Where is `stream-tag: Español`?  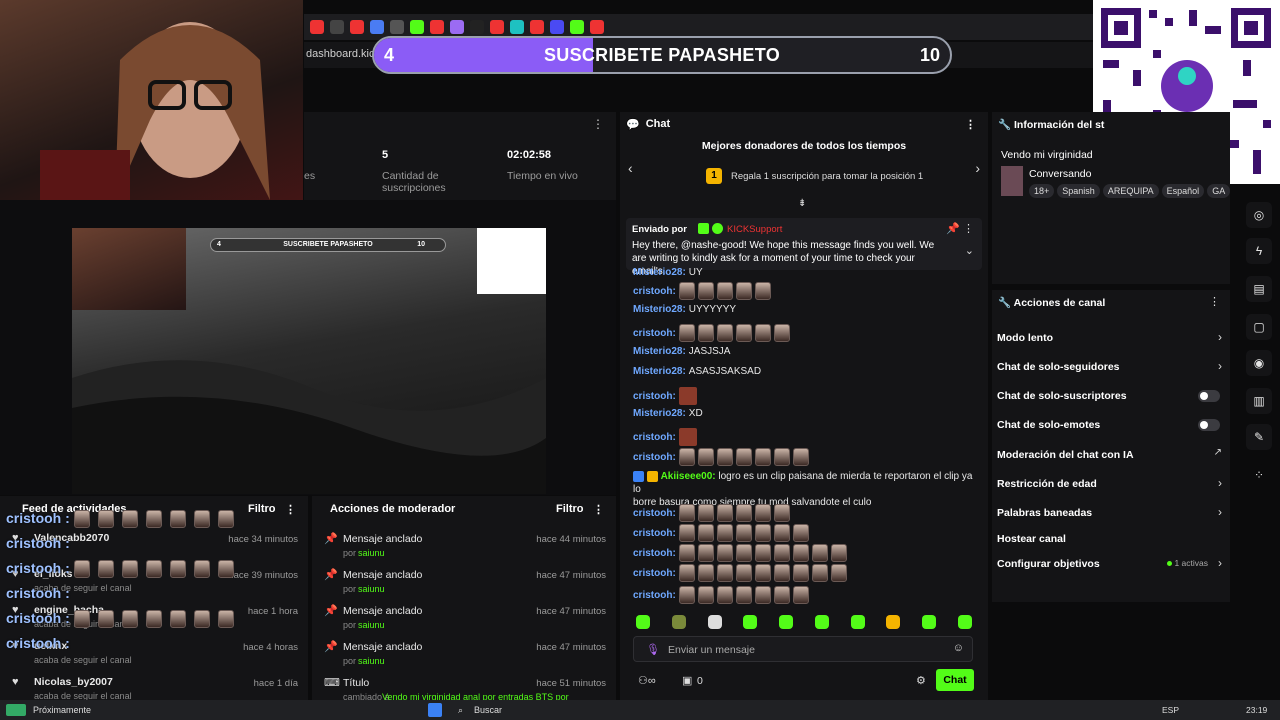
stream-tag: Español is located at coordinates (1183, 191).